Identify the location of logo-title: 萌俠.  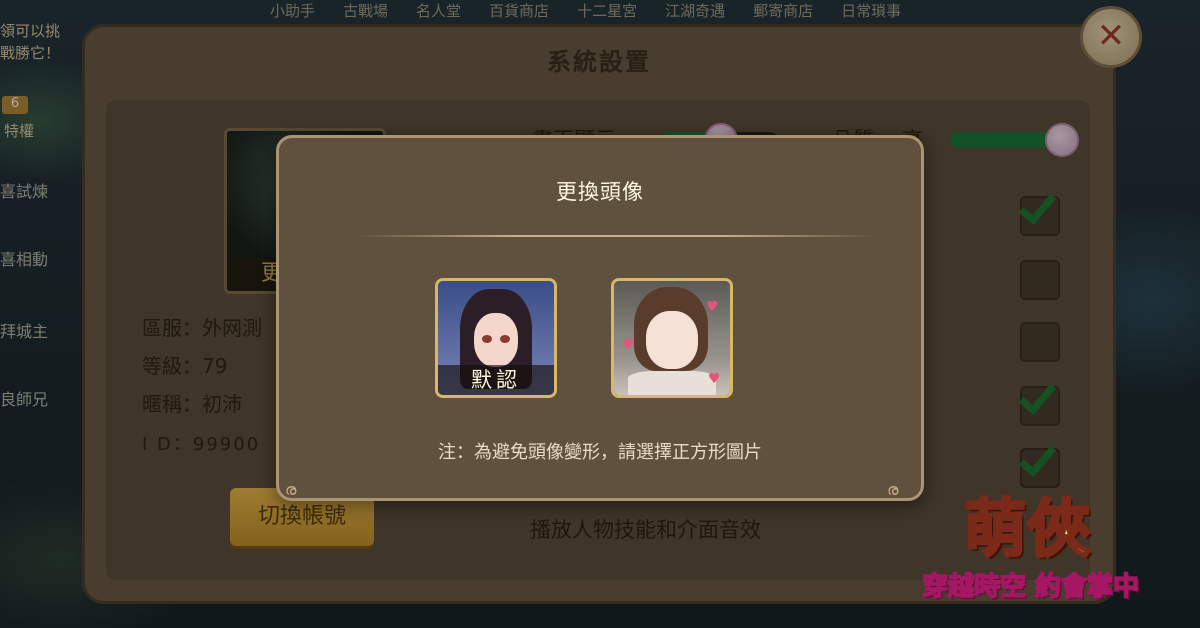
(1027, 529).